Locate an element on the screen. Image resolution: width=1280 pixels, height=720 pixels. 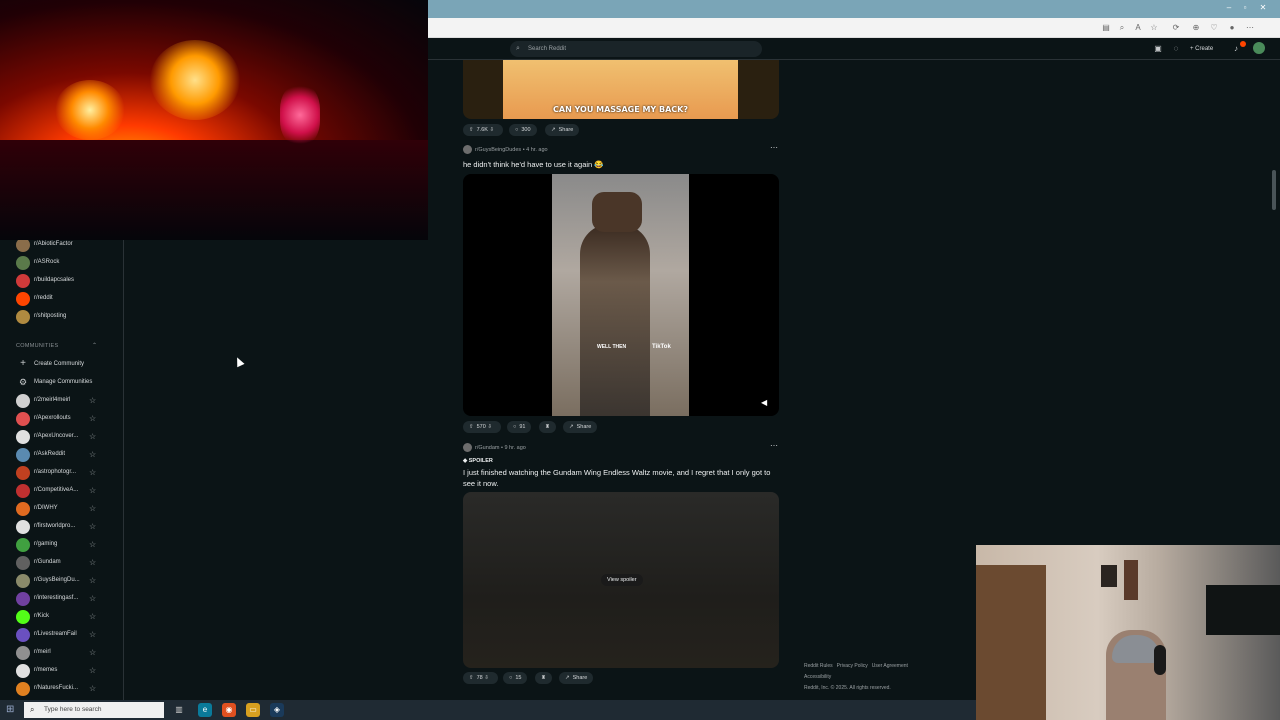
sidebar-item: r/firstworldpro... ☆ is located at coordinates (66, 527).